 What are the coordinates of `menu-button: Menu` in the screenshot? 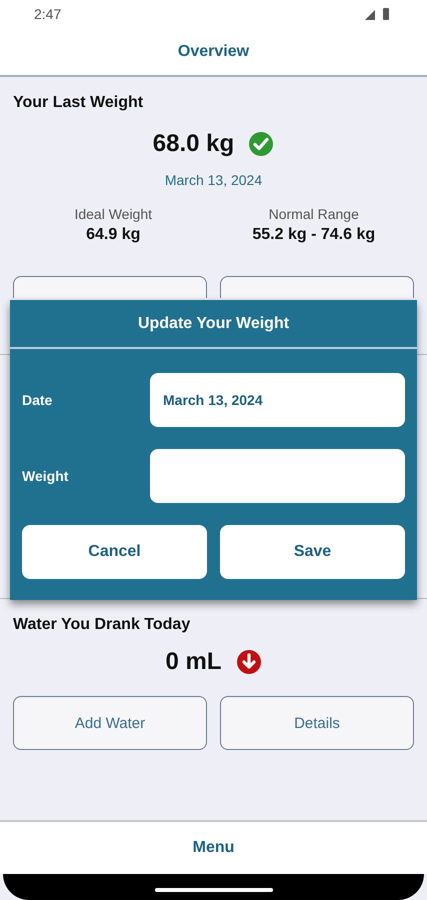 It's located at (213, 848).